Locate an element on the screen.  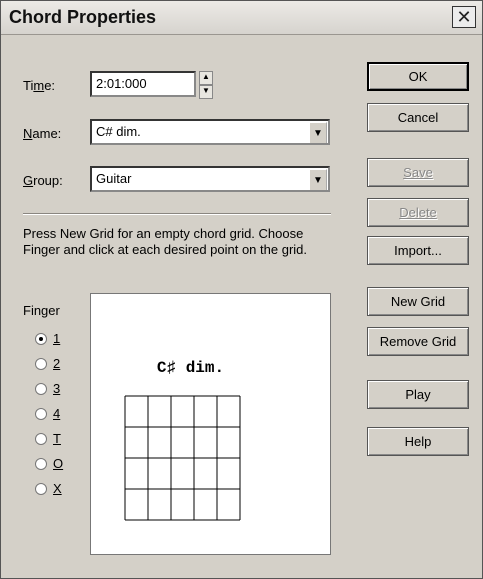
group-combobox: Guitar ▼ is located at coordinates (210, 179).